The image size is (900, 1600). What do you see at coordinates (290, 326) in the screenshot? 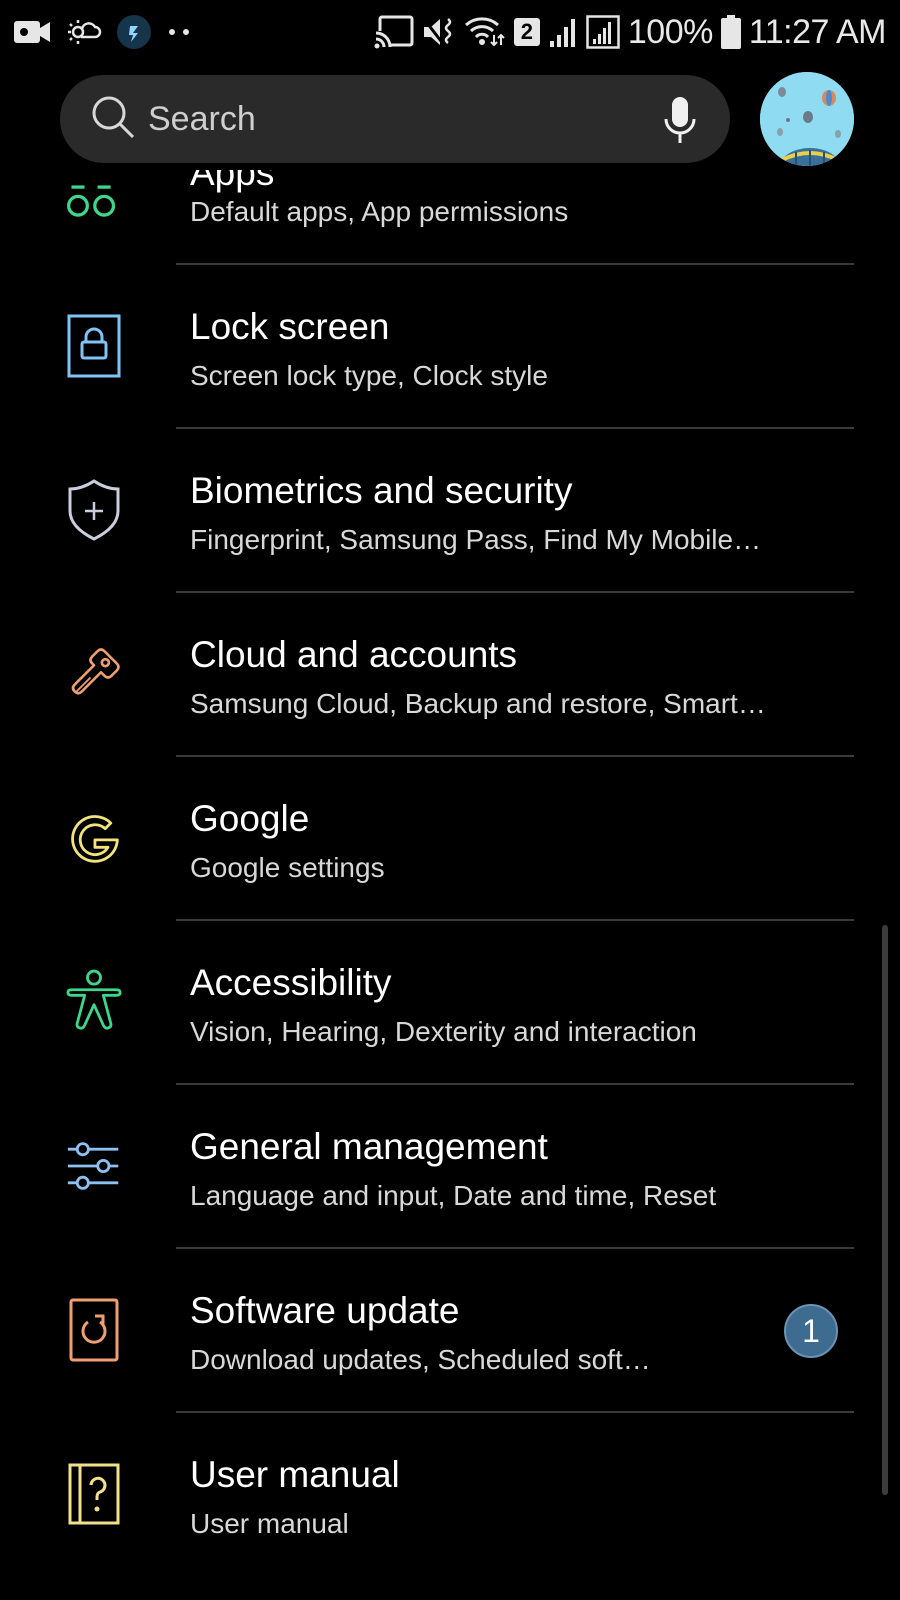
I see `settings-item-title: Lock screen` at bounding box center [290, 326].